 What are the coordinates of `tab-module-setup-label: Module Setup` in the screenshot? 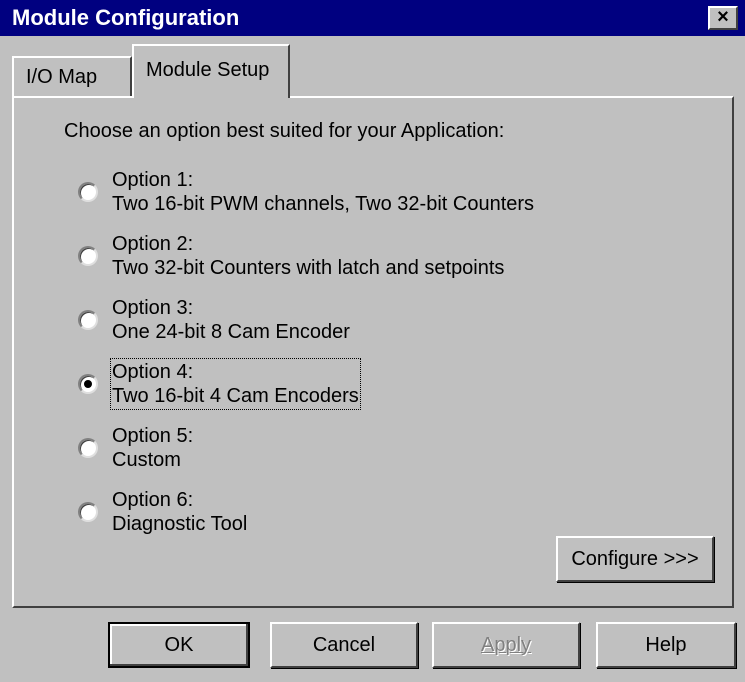 It's located at (208, 70).